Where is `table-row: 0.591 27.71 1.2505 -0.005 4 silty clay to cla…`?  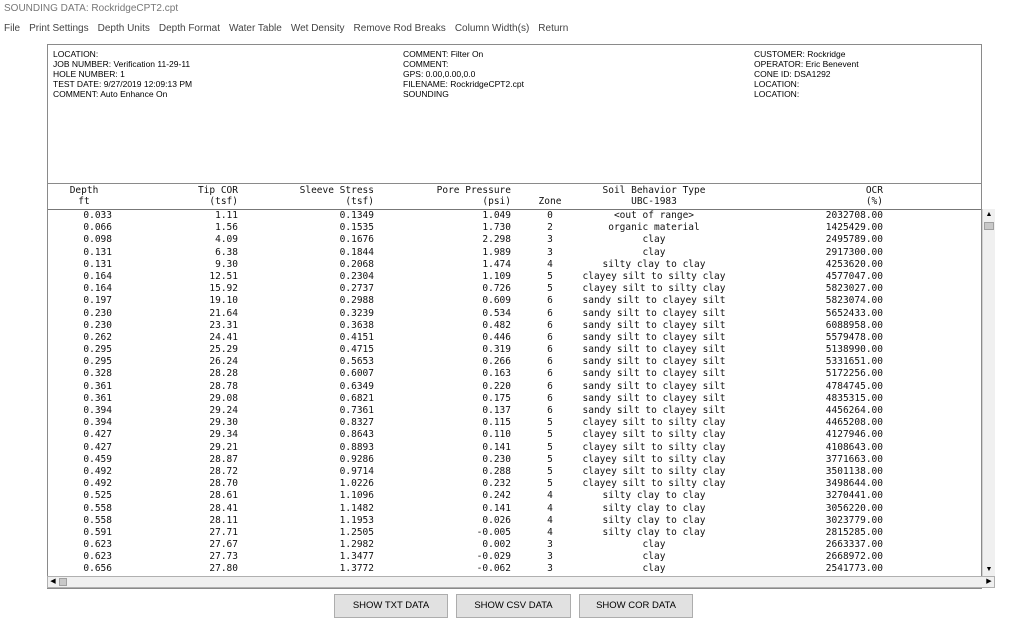 table-row: 0.591 27.71 1.2505 -0.005 4 silty clay to cla… is located at coordinates (514, 533).